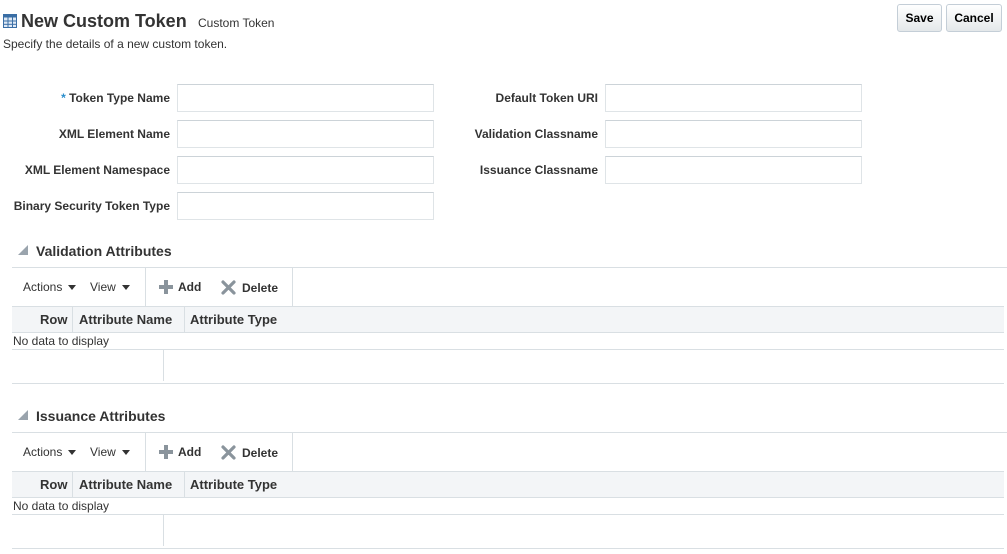 This screenshot has width=1007, height=554. I want to click on xml-element-name-label: XML Element Name, so click(114, 134).